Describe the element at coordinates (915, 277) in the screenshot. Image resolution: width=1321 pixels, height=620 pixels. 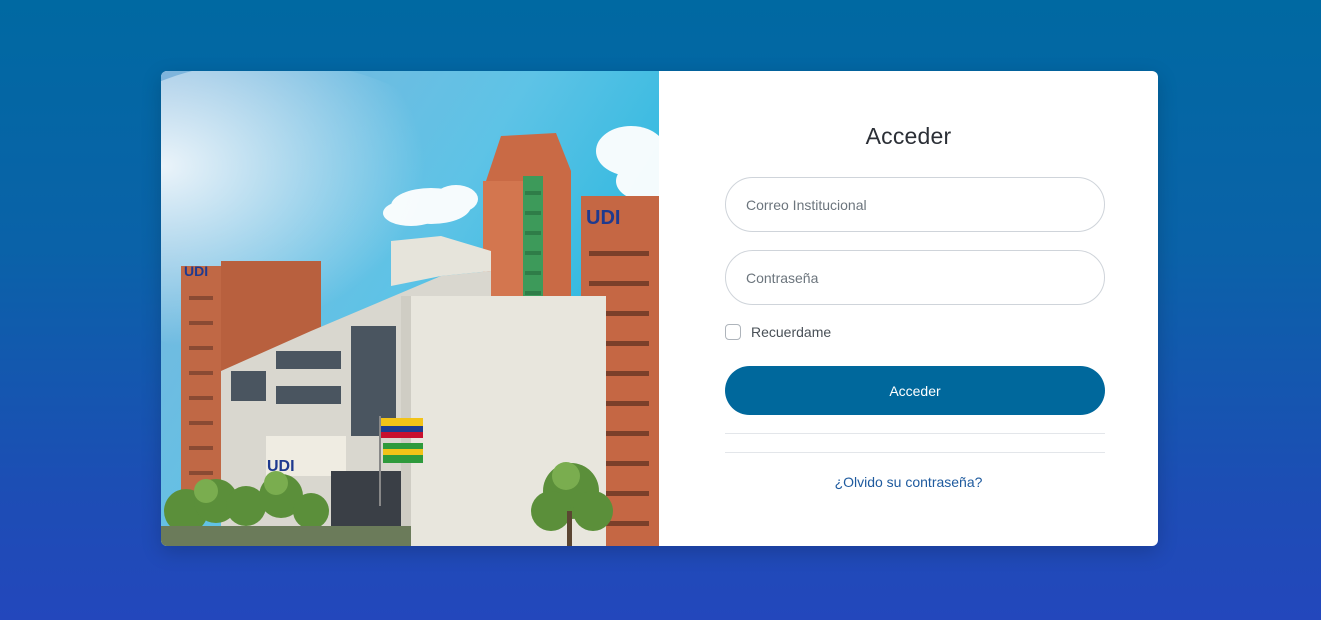
I see `password-field` at that location.